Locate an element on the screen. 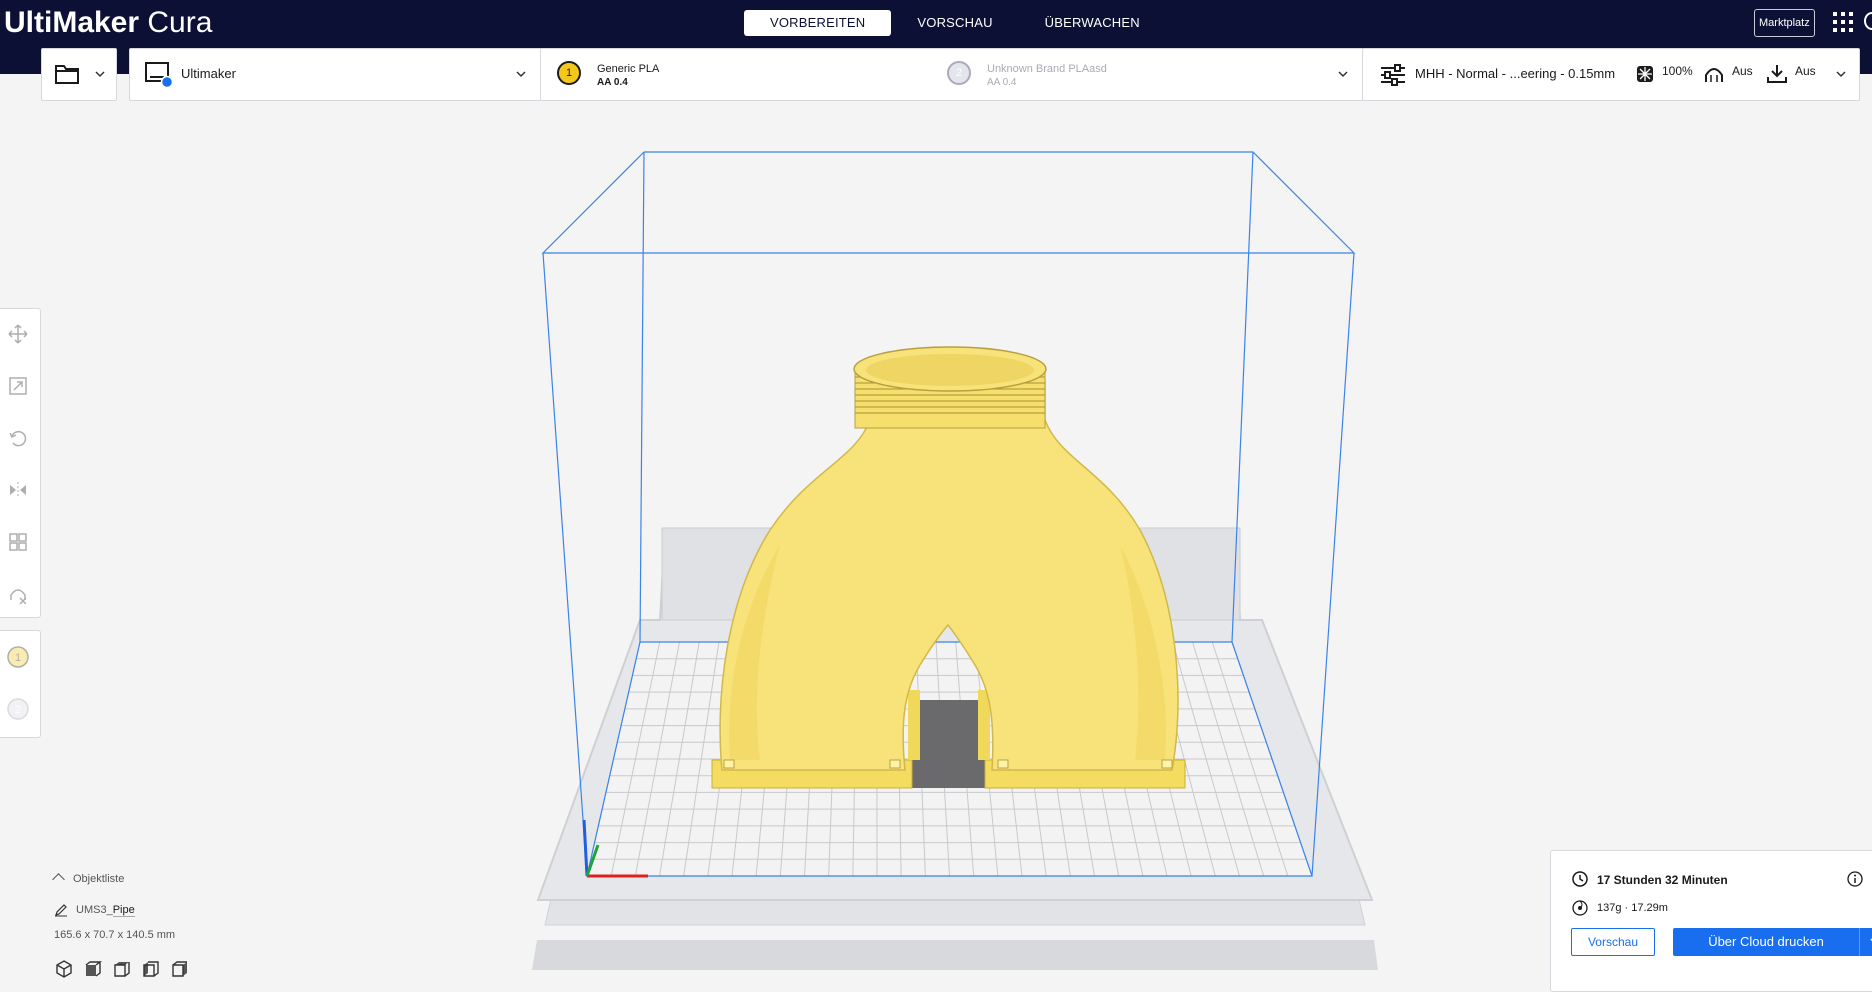 The image size is (1872, 992). move-icon is located at coordinates (18, 334).